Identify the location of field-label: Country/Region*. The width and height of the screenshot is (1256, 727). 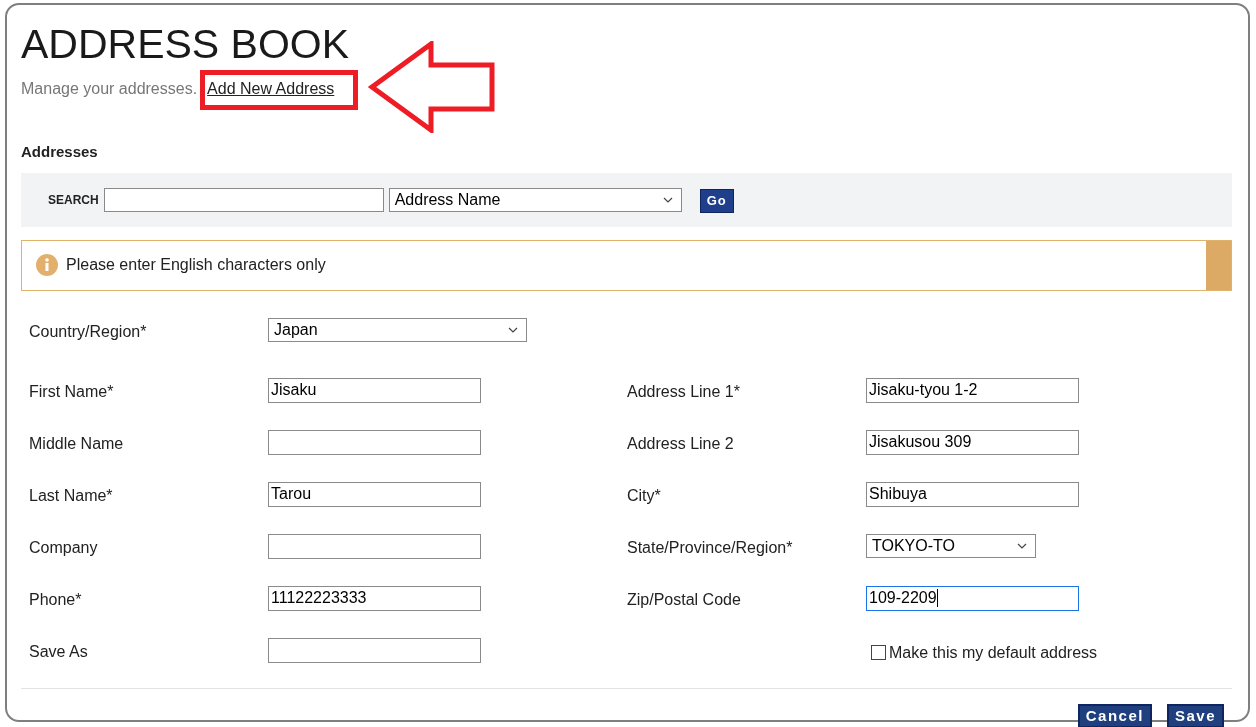
(88, 331).